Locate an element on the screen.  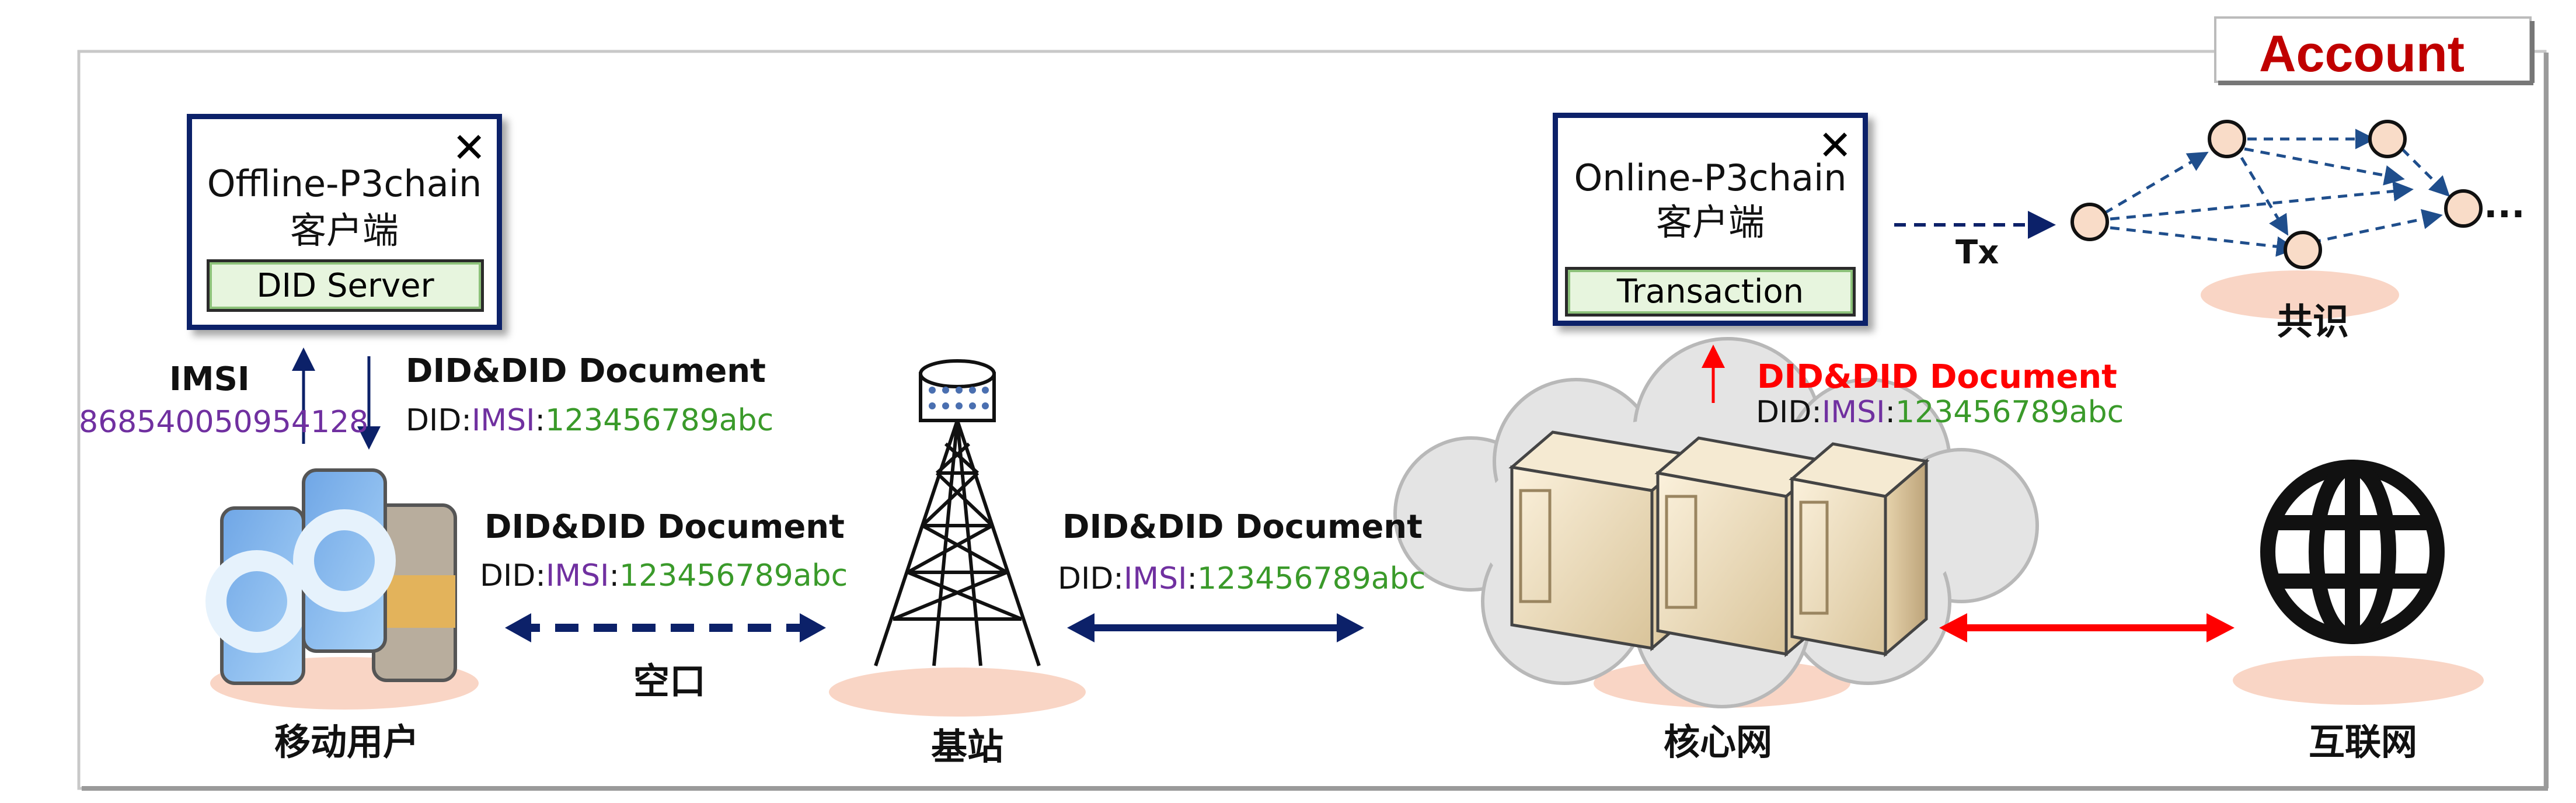
consensus-label: 共识 is located at coordinates (2313, 321).